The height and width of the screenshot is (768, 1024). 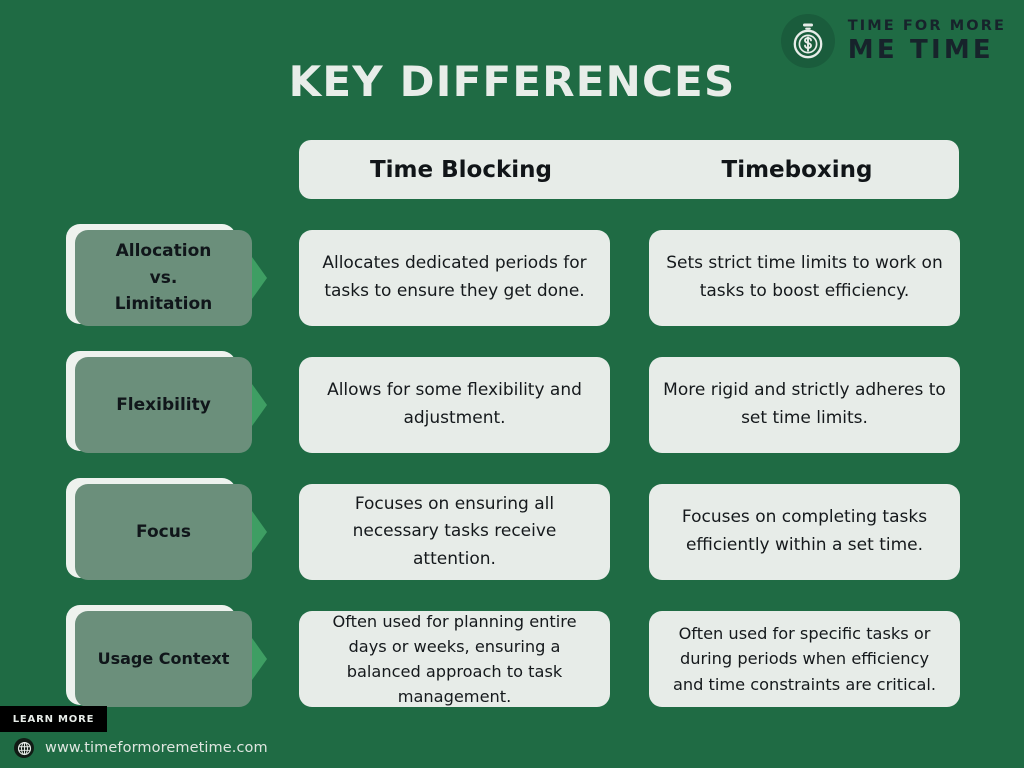 I want to click on row-label-cell: Allocation vs. Limitation, so click(x=166, y=275).